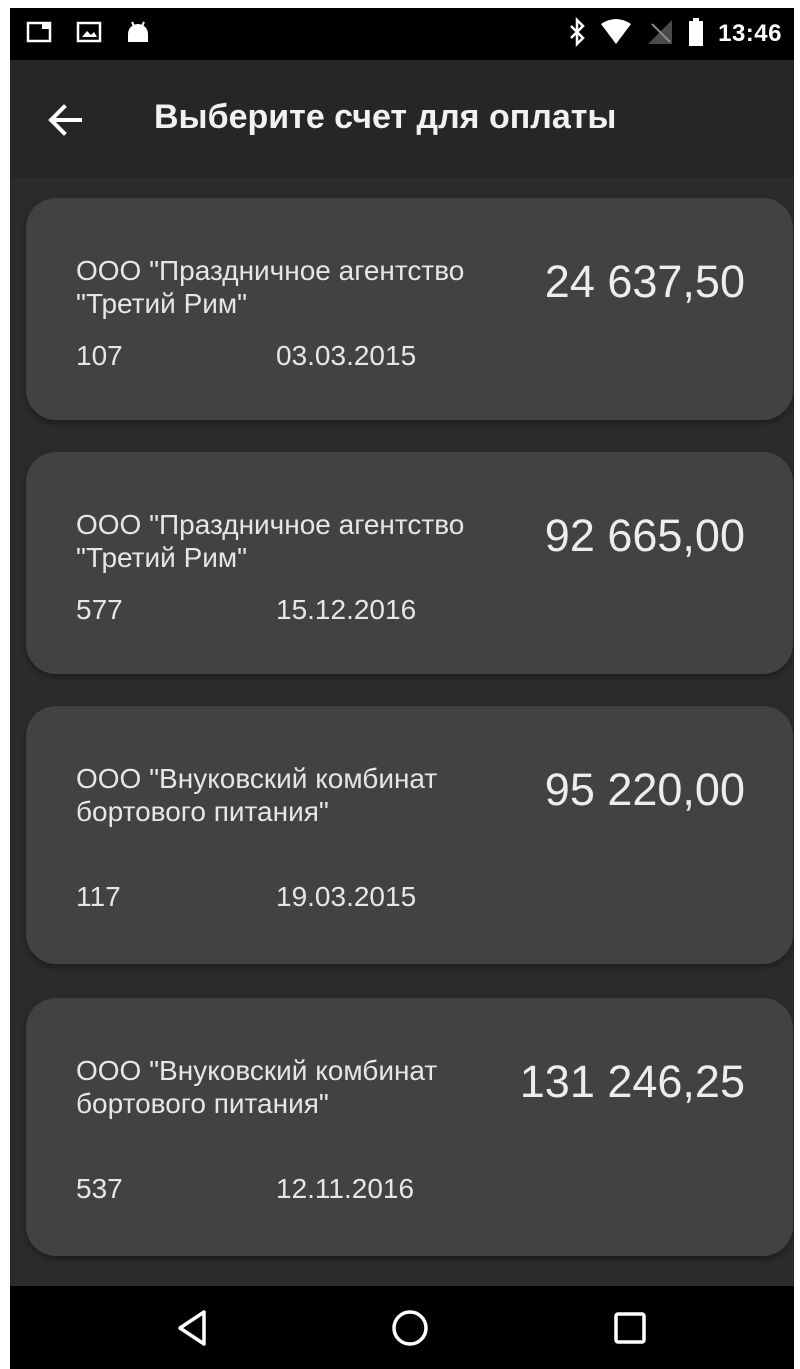  Describe the element at coordinates (402, 34) in the screenshot. I see `status-bar: 13:46` at that location.